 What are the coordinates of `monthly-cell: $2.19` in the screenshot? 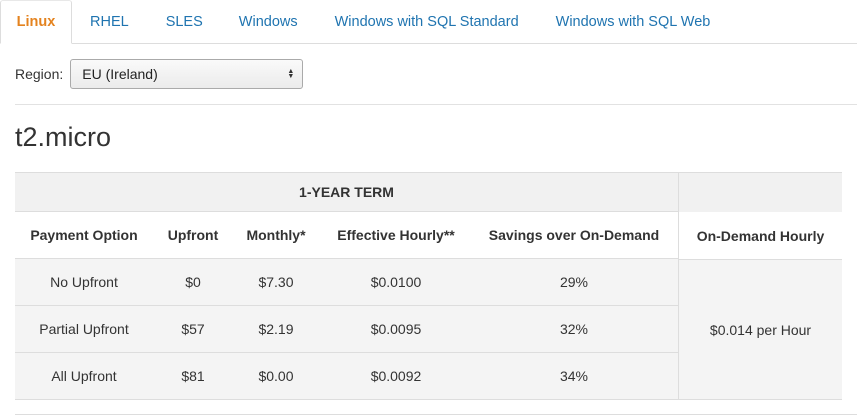 It's located at (276, 329).